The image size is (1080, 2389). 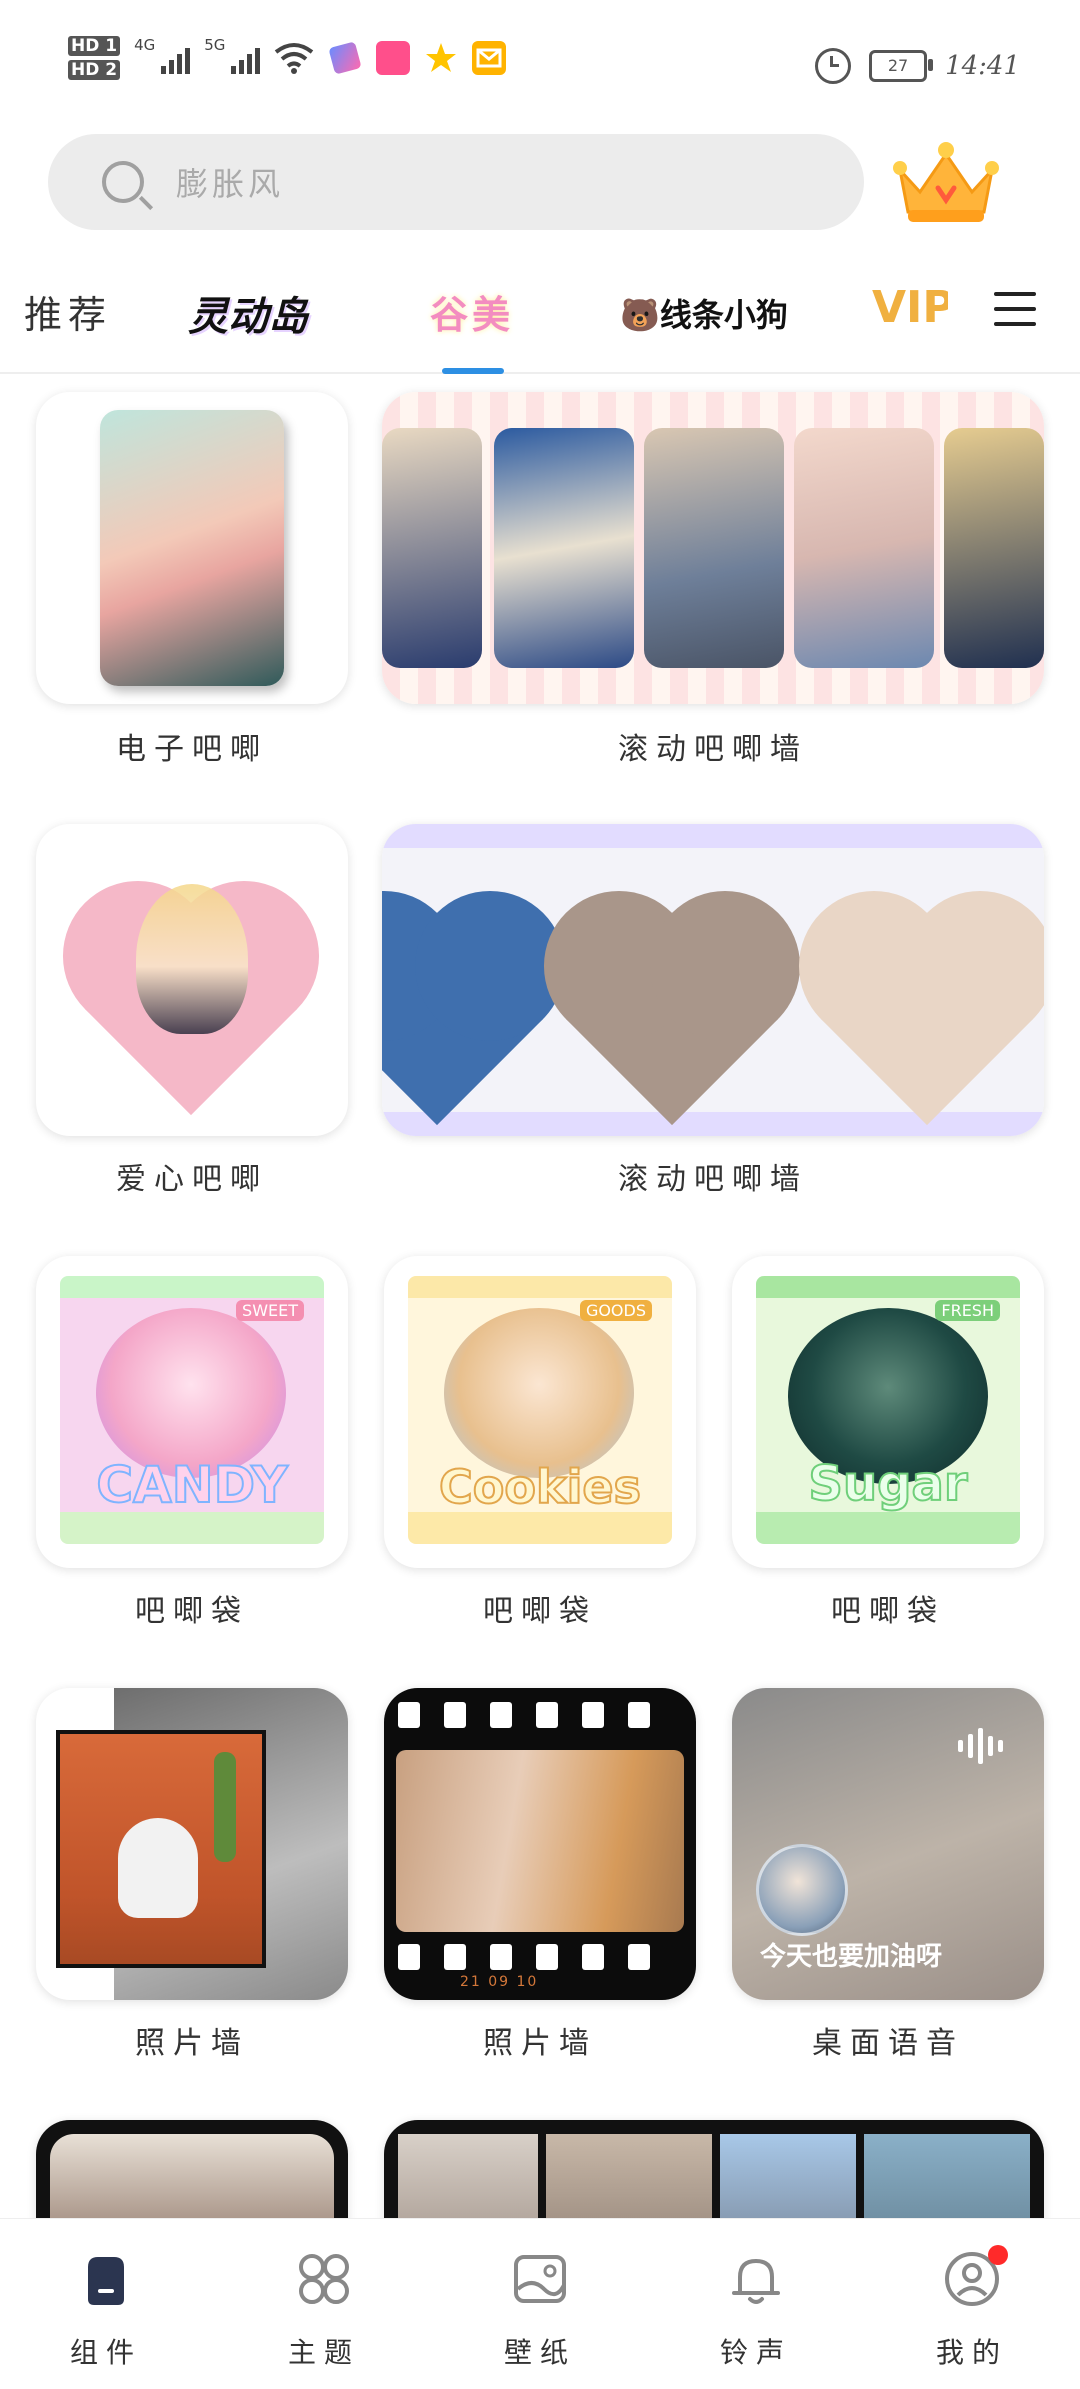 What do you see at coordinates (833, 66) in the screenshot?
I see `alarm-icon` at bounding box center [833, 66].